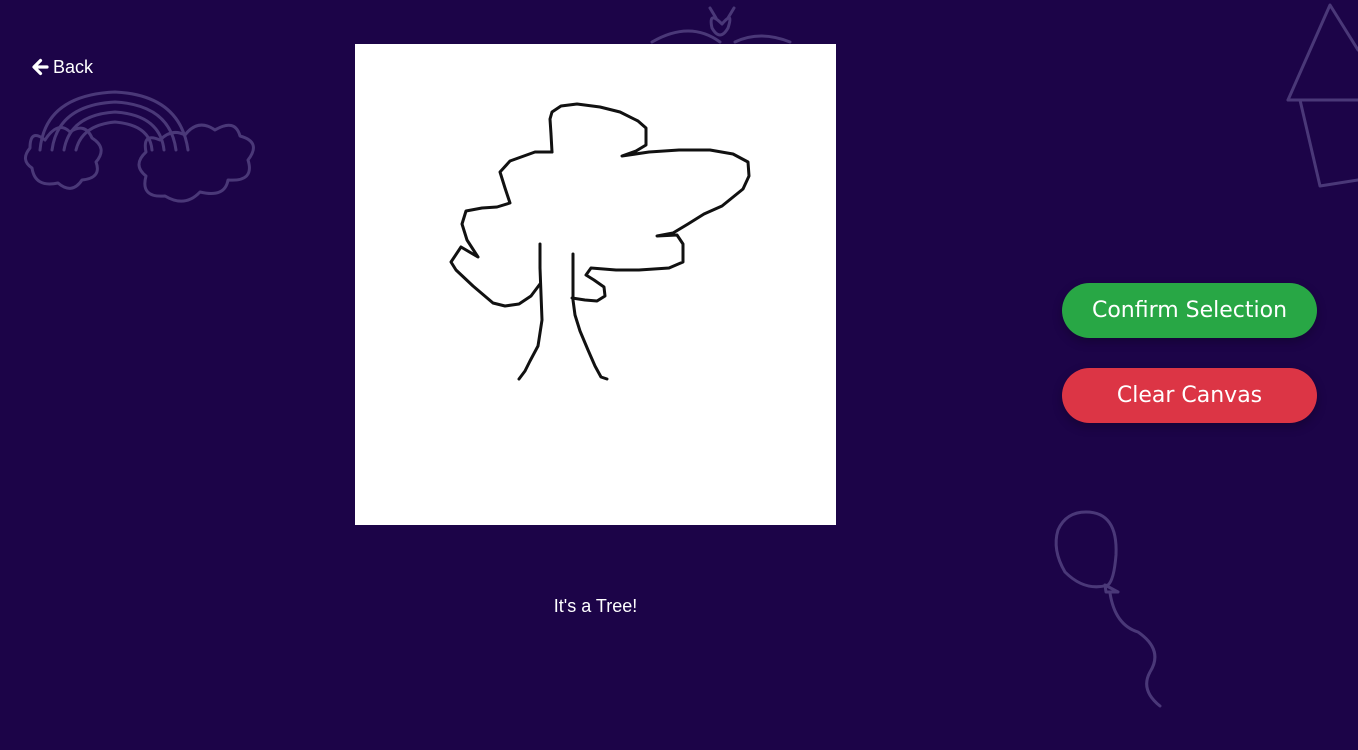  What do you see at coordinates (1322, 95) in the screenshot?
I see `house-doodle-icon` at bounding box center [1322, 95].